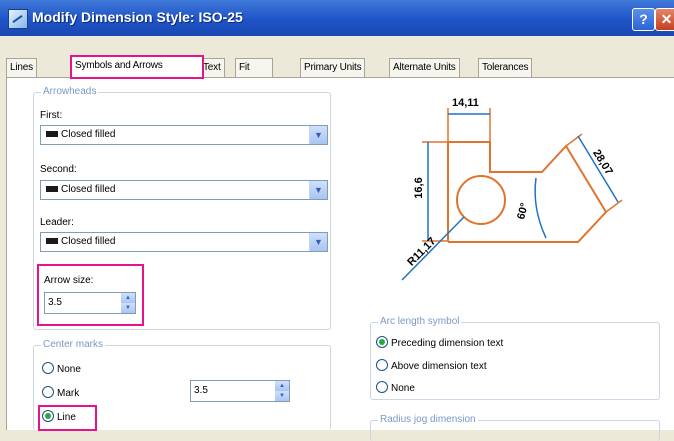  I want to click on tab-alternate-units: Alternate Units, so click(424, 67).